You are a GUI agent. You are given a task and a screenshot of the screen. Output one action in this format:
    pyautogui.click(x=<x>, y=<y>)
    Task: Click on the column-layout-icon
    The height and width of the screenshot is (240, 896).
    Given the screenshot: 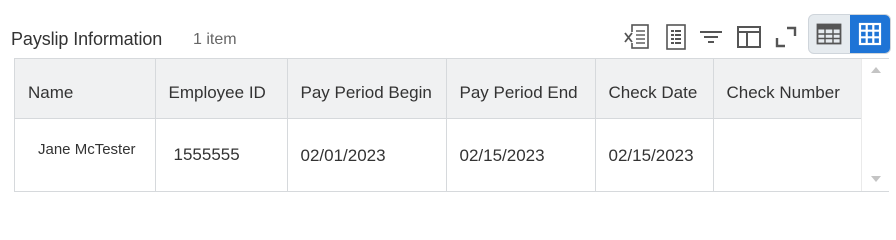 What is the action you would take?
    pyautogui.click(x=749, y=37)
    